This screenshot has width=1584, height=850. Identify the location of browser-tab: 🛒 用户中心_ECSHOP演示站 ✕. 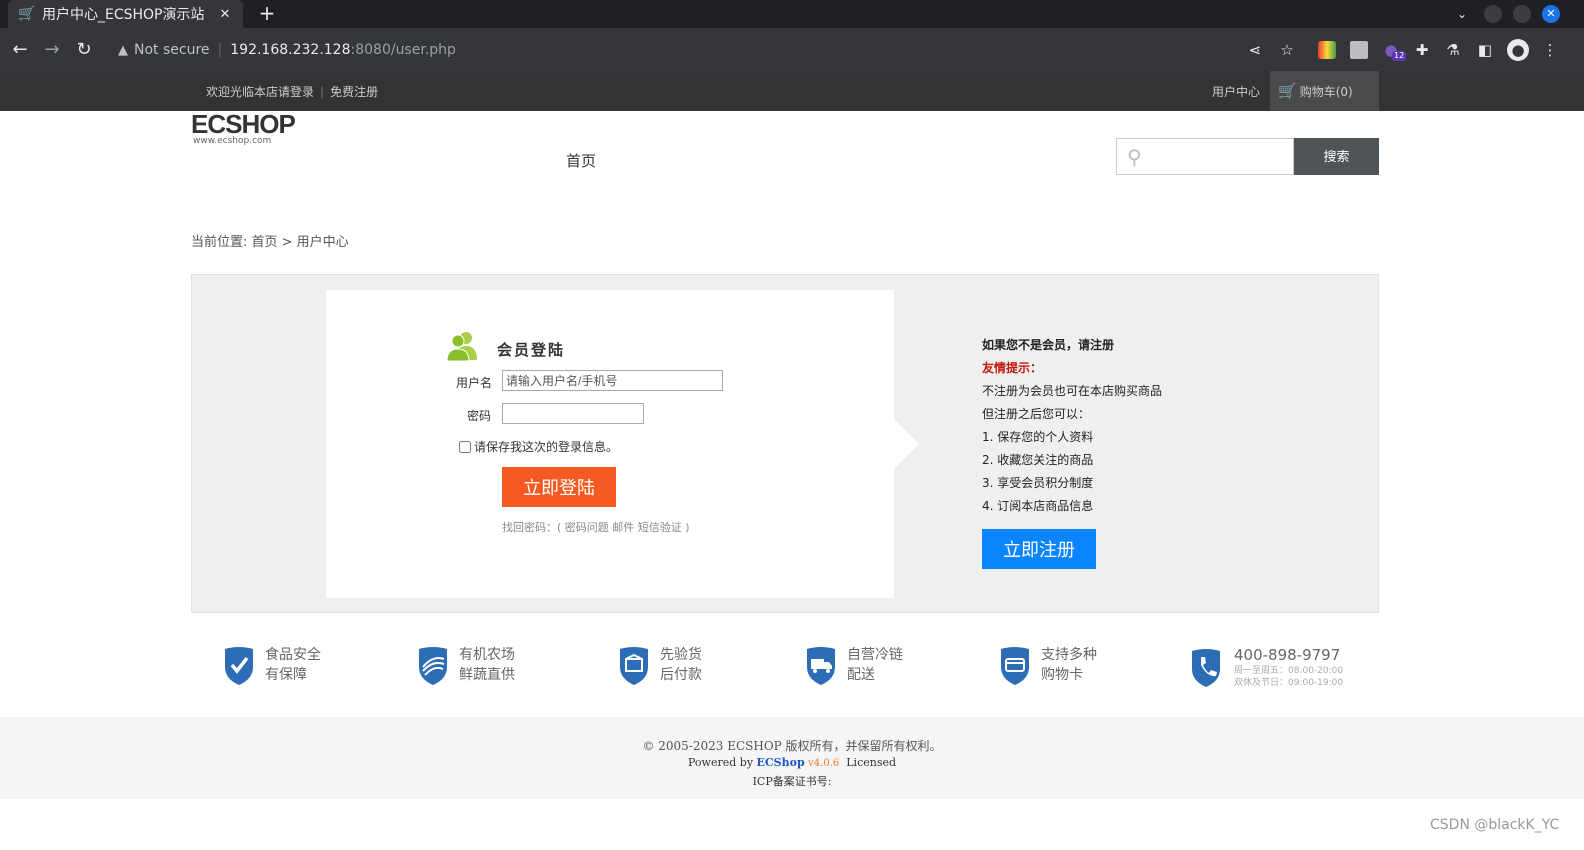
(125, 14).